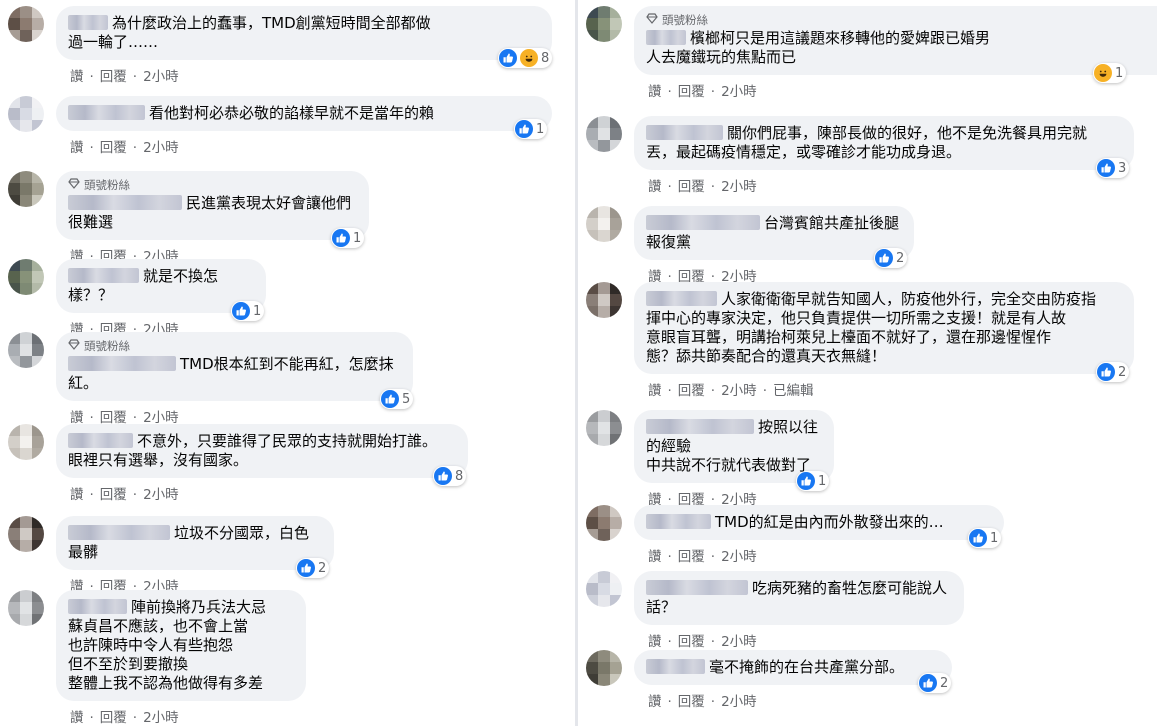 The height and width of the screenshot is (726, 1157). Describe the element at coordinates (895, 40) in the screenshot. I see `comment-bubble: 頭號粉絲 檳榔柯只是用這議題來移轉他的愛婢跟已婚男 人去魔鐵玩的焦點而已` at that location.